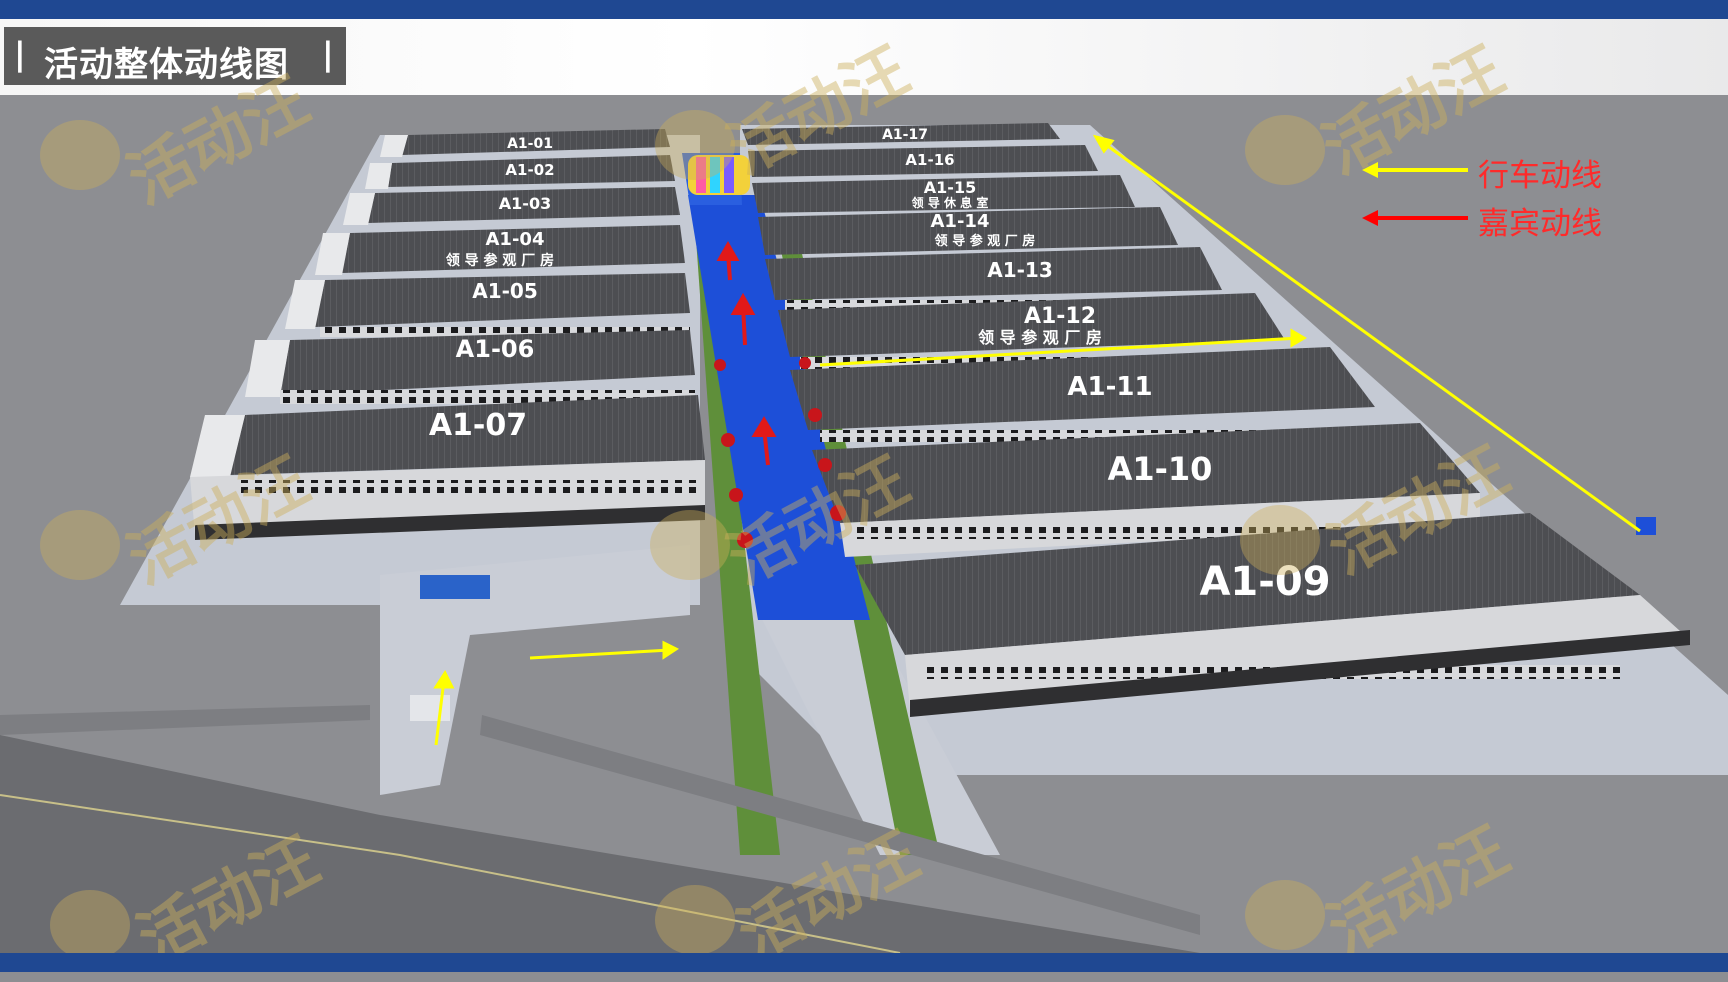 This screenshot has width=1728, height=982. What do you see at coordinates (985, 241) in the screenshot?
I see `sub-a1-14: 领 导 参 观 厂 房` at bounding box center [985, 241].